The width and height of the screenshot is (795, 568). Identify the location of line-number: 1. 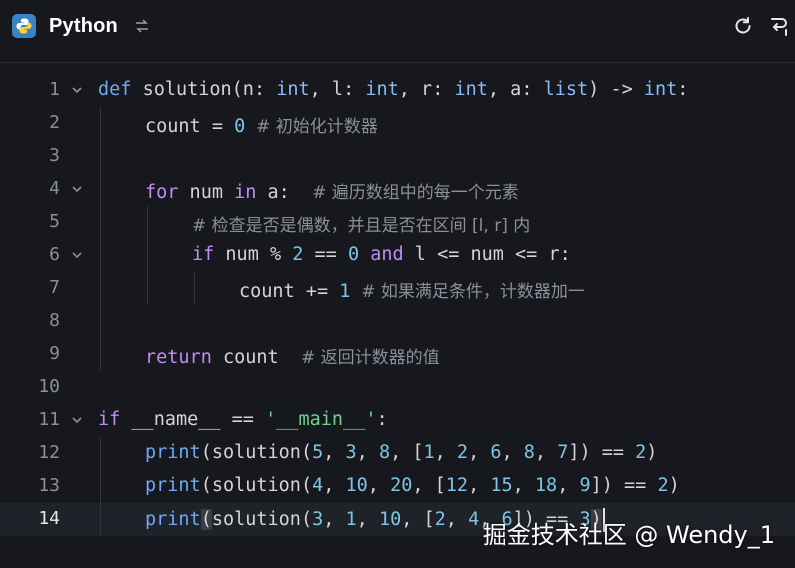
(54, 89).